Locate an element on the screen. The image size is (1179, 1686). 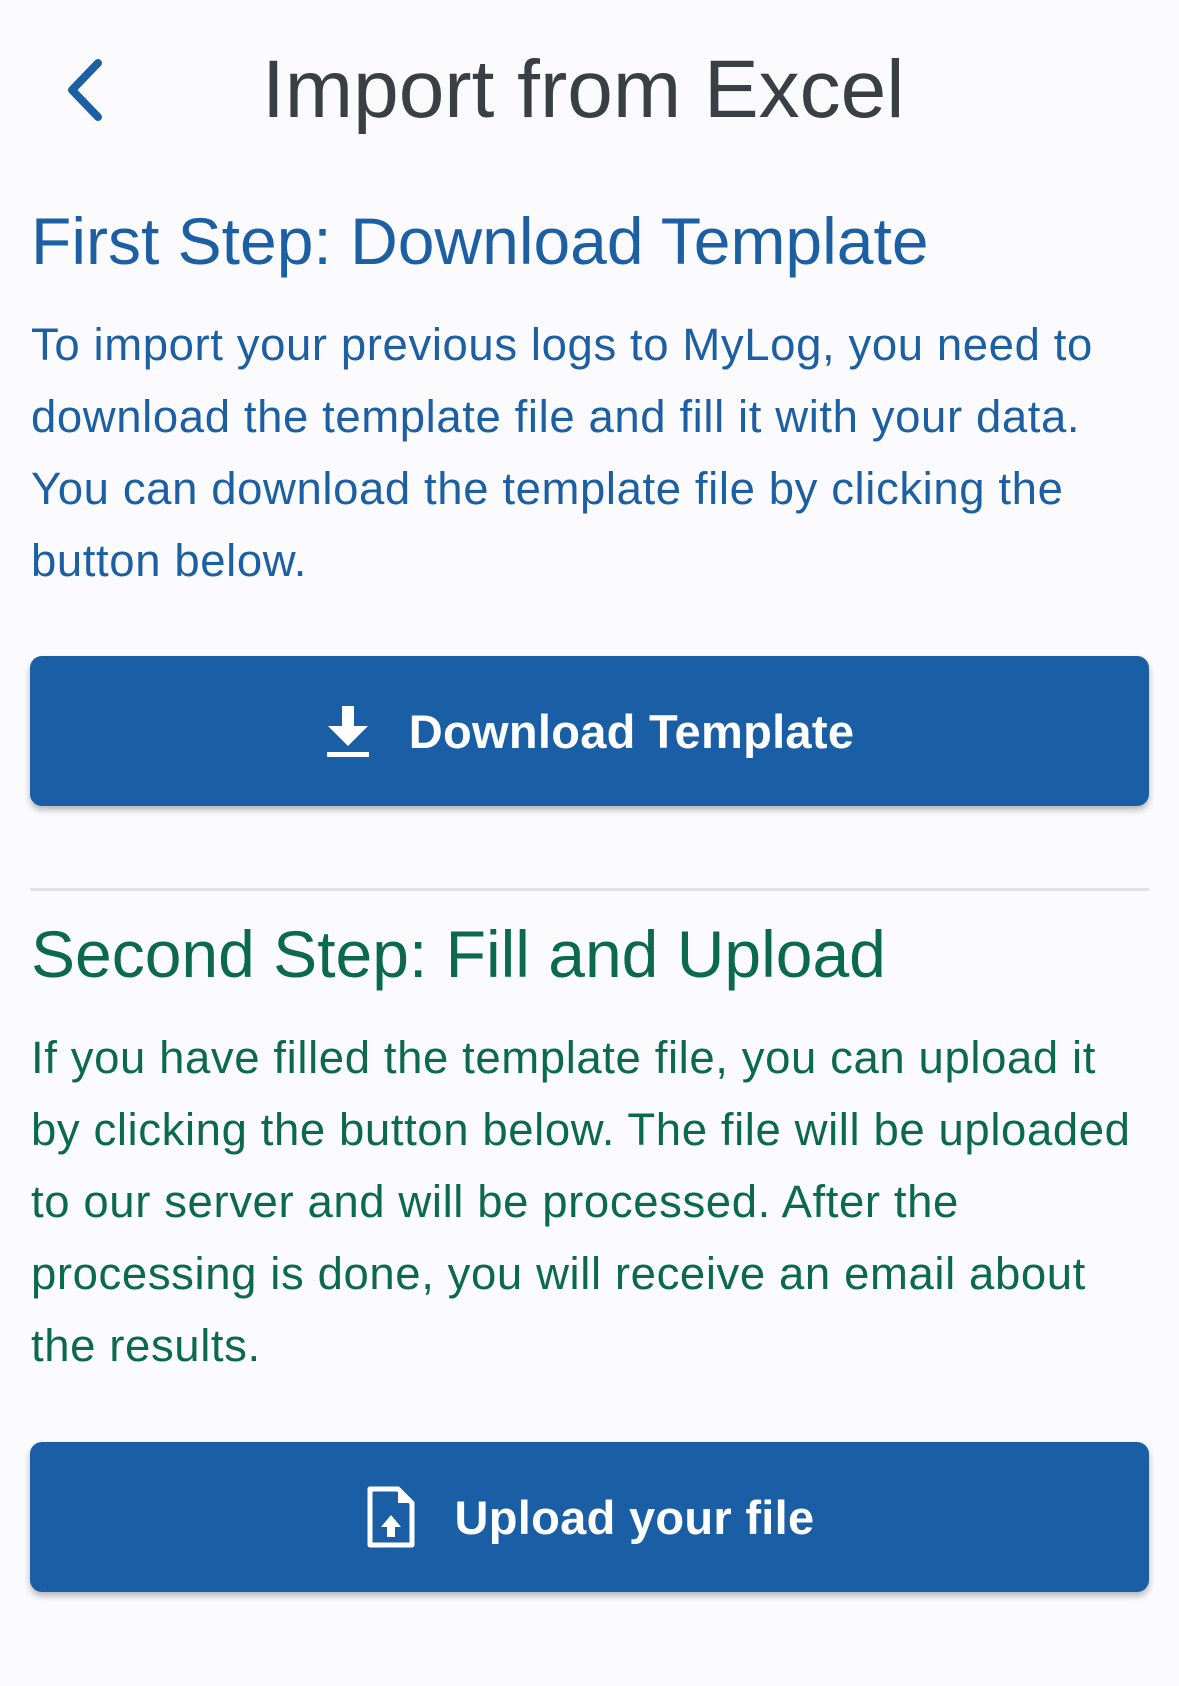
page-title: Import from Excel is located at coordinates (583, 89).